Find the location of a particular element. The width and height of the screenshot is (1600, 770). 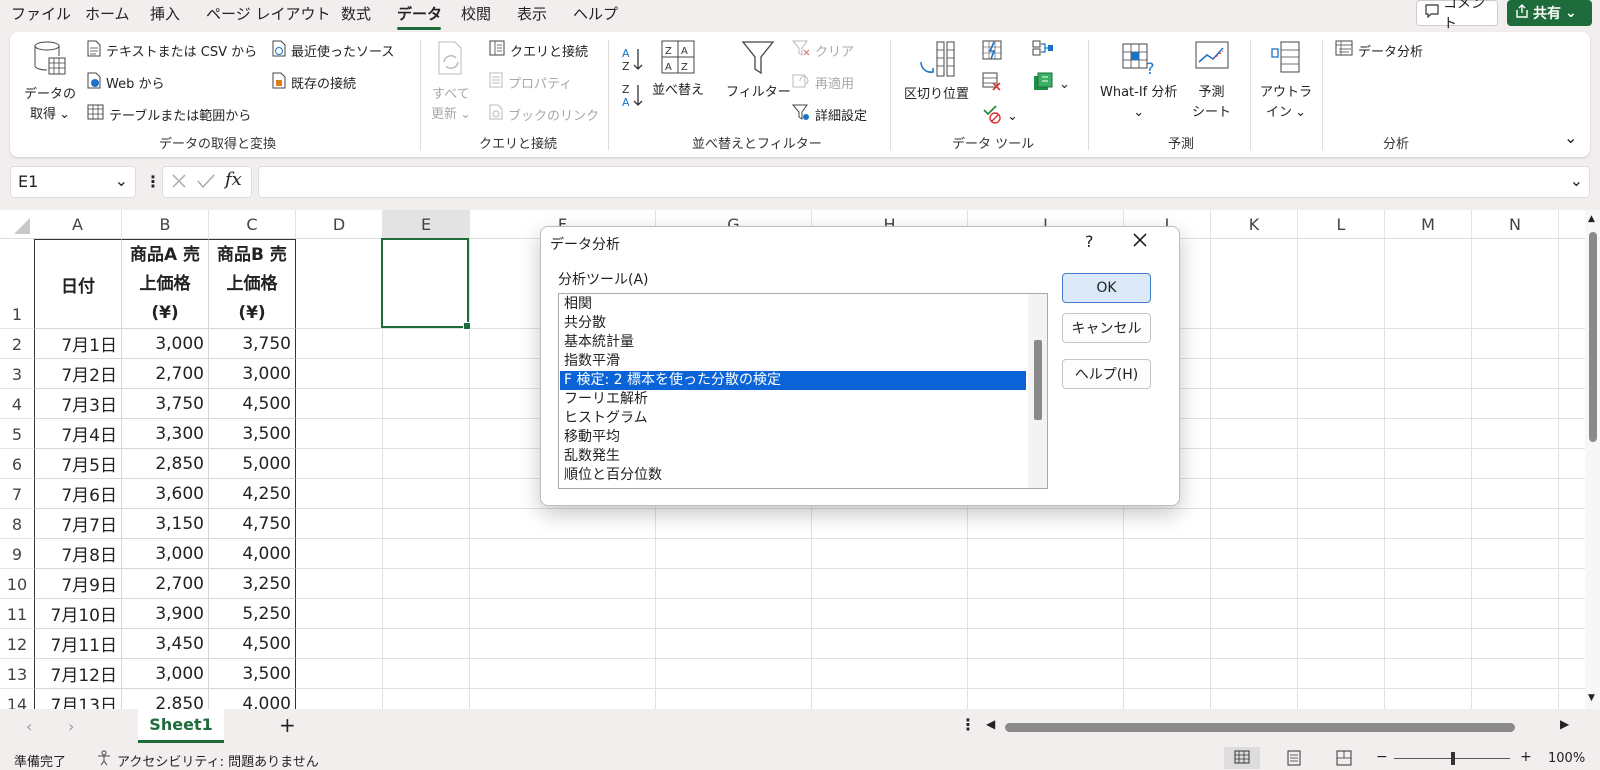

row-header: 9 is located at coordinates (17, 554).